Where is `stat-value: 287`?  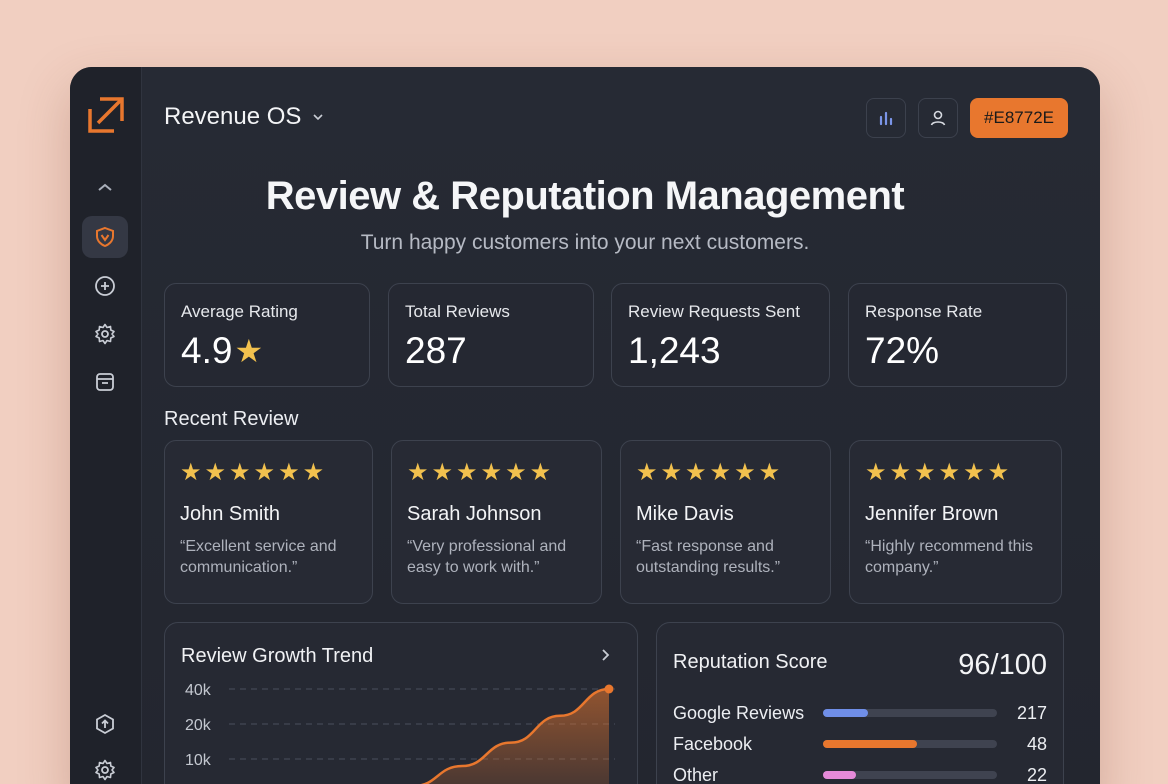
stat-value: 287 is located at coordinates (436, 350).